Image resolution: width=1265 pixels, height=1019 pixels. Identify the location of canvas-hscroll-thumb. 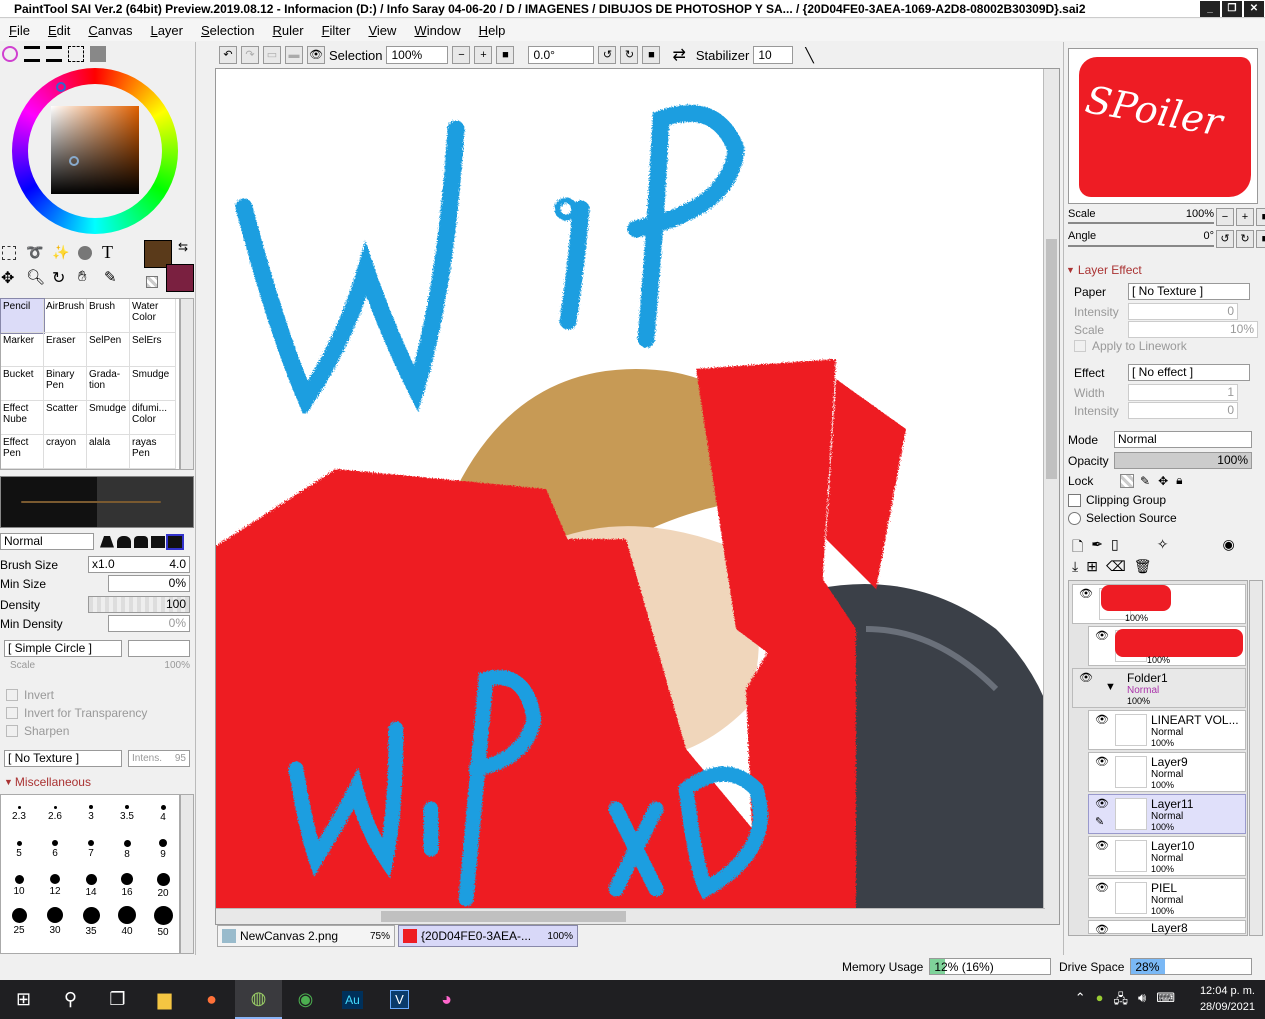
(503, 916).